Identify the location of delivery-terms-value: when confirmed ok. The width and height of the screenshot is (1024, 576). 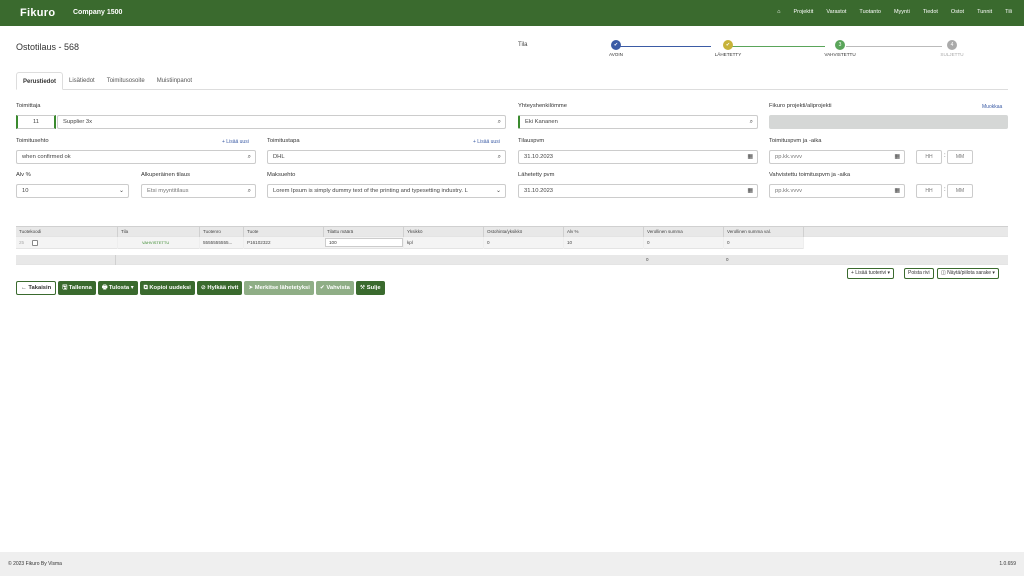
(46, 157).